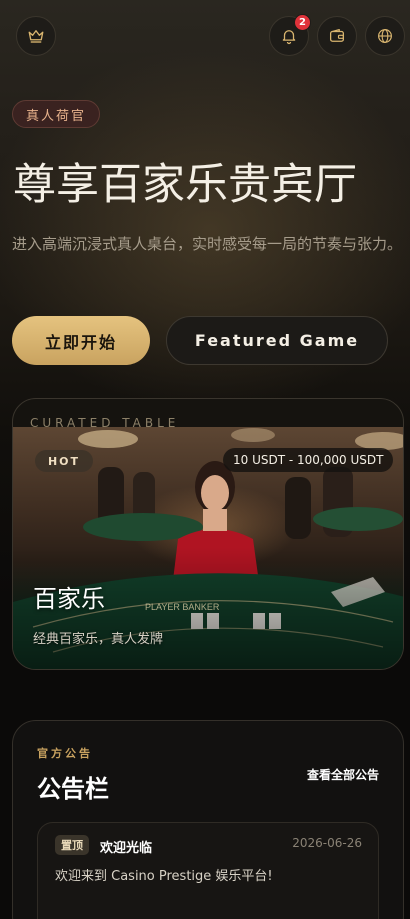 The width and height of the screenshot is (410, 919). What do you see at coordinates (72, 845) in the screenshot?
I see `pinned-badge: 置顶` at bounding box center [72, 845].